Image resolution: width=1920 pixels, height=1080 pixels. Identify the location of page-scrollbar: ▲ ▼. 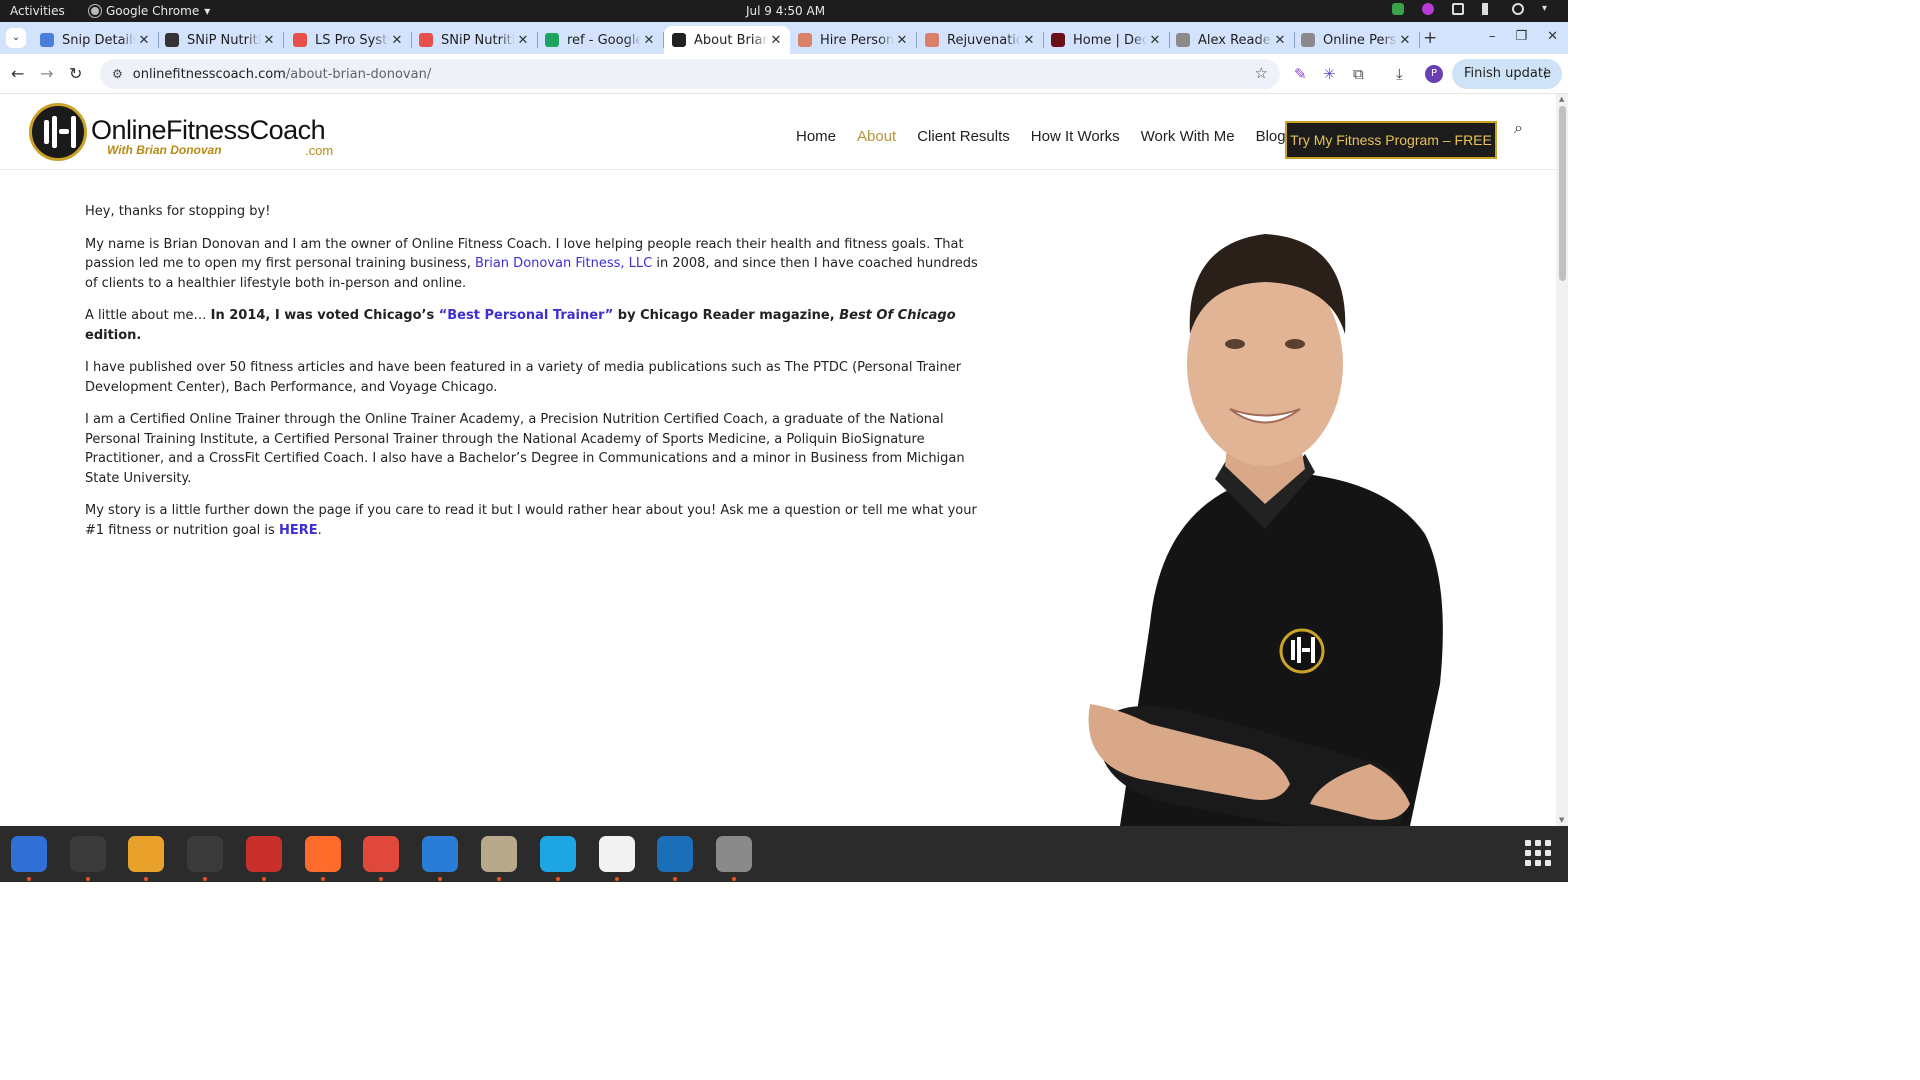
(1562, 460).